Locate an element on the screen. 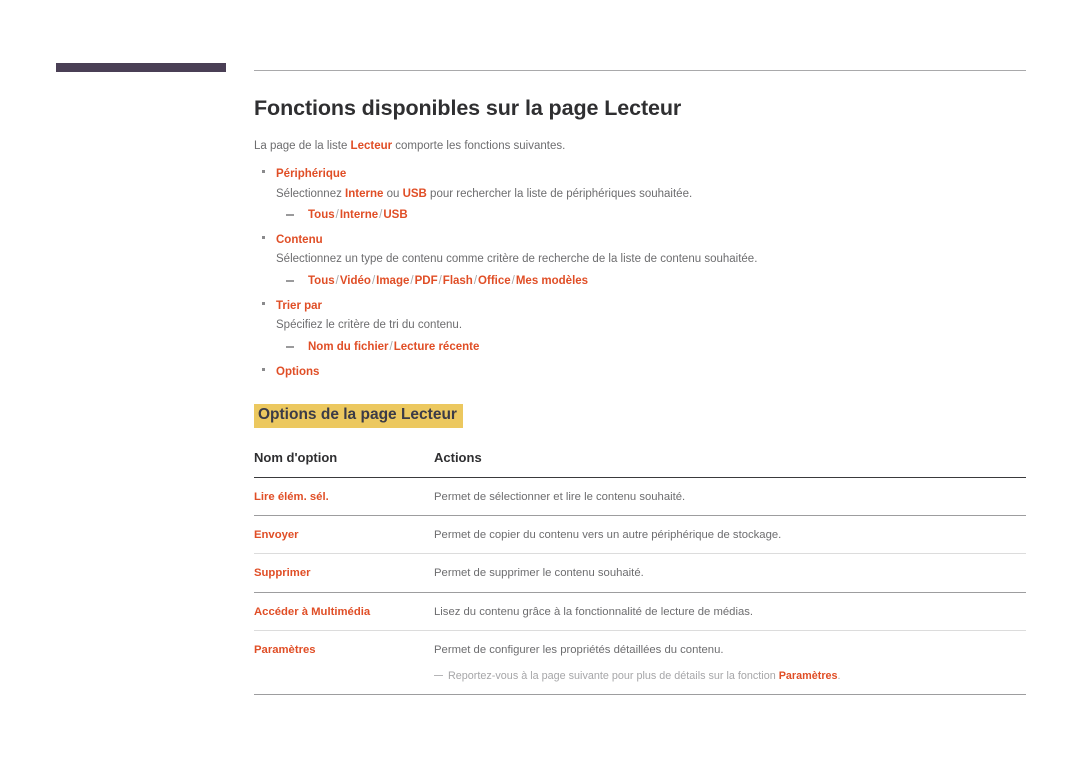  bullet-heading-contenu: Contenu is located at coordinates (640, 239).